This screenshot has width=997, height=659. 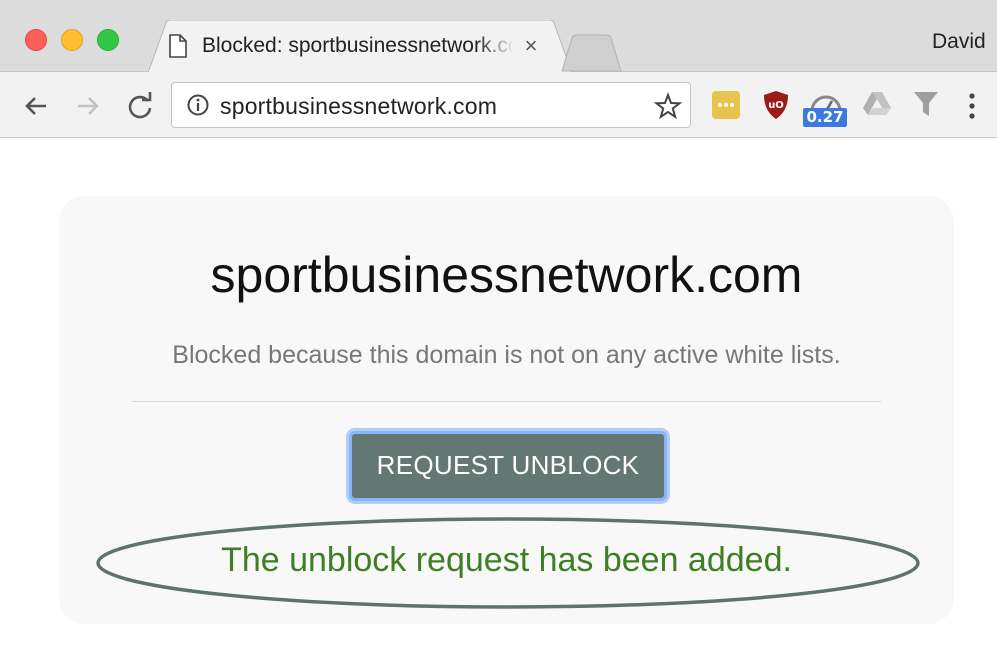 I want to click on profile-name: David, so click(x=959, y=42).